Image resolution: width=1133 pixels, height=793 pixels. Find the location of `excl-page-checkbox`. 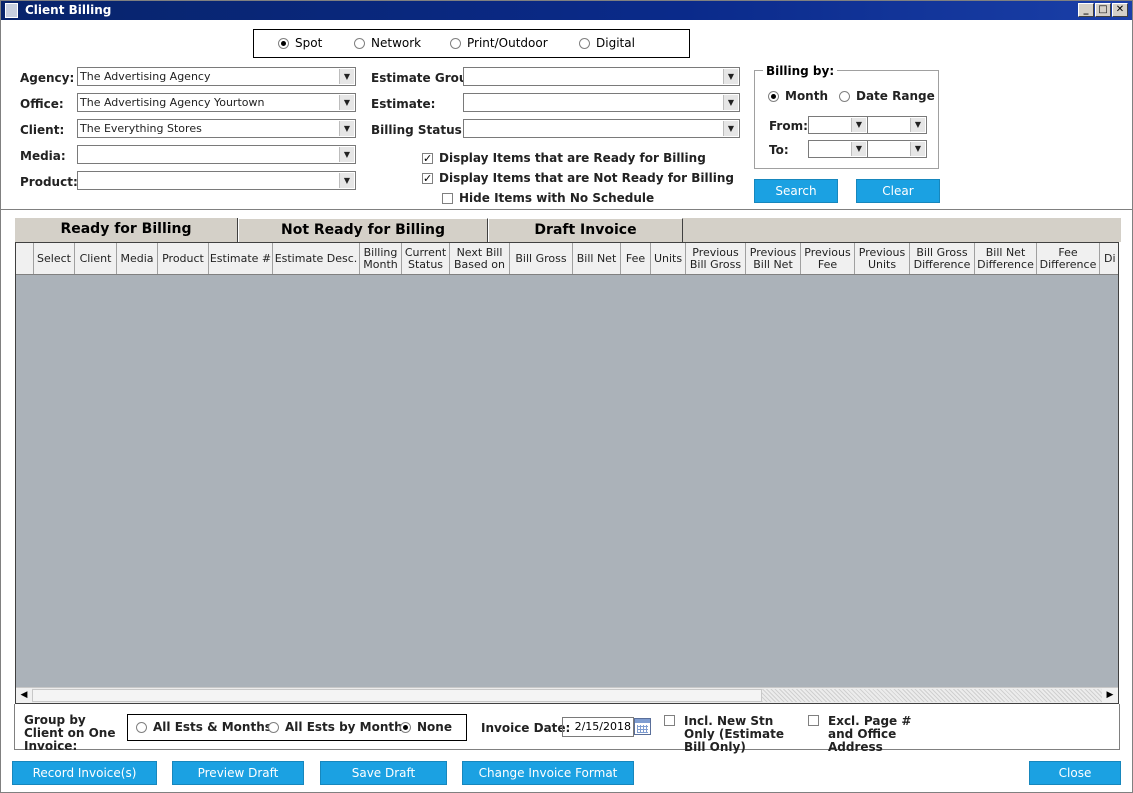

excl-page-checkbox is located at coordinates (813, 720).